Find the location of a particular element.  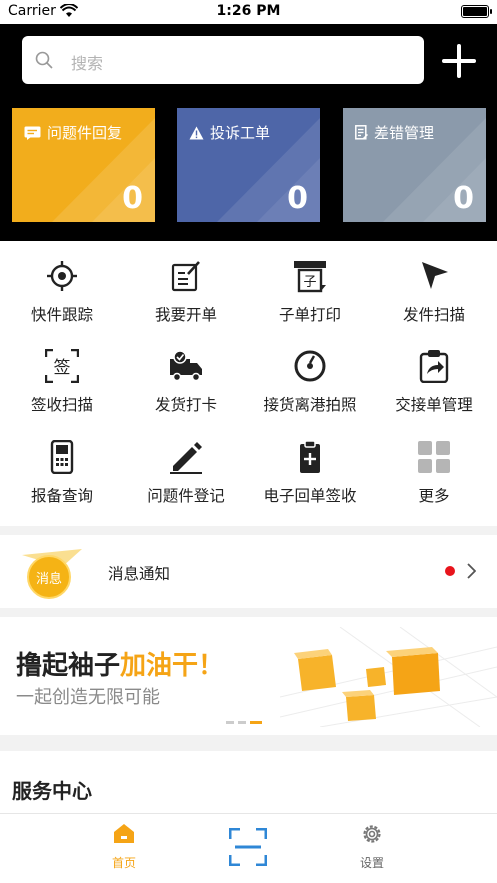

truck-icon is located at coordinates (186, 366).